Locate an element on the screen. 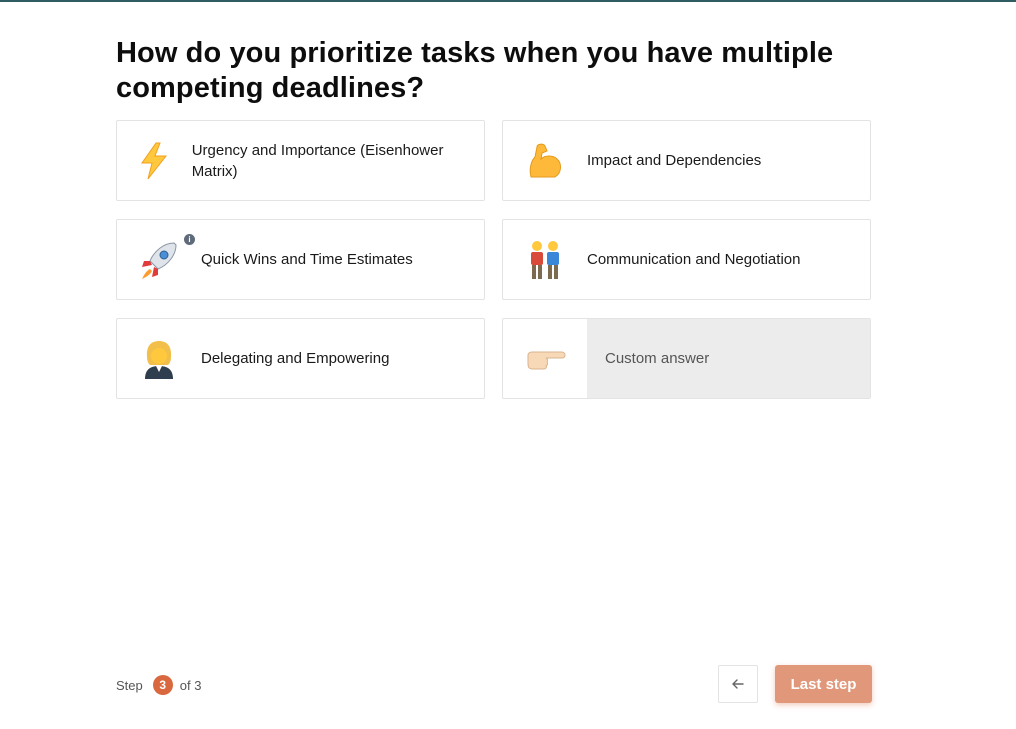  woman-office-worker-icon is located at coordinates (159, 358).